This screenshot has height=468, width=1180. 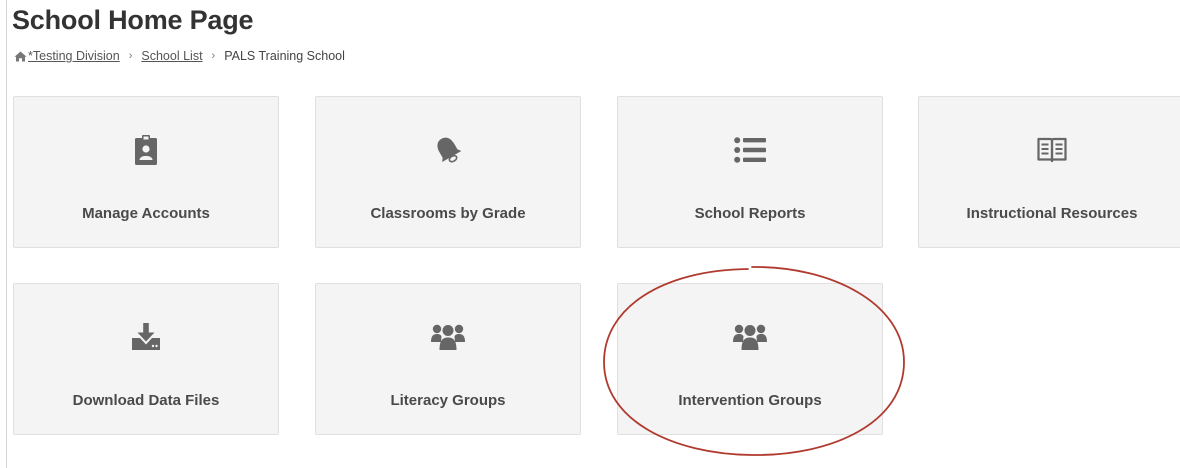 What do you see at coordinates (750, 359) in the screenshot?
I see `tile-intervention-groups: Intervention Groups` at bounding box center [750, 359].